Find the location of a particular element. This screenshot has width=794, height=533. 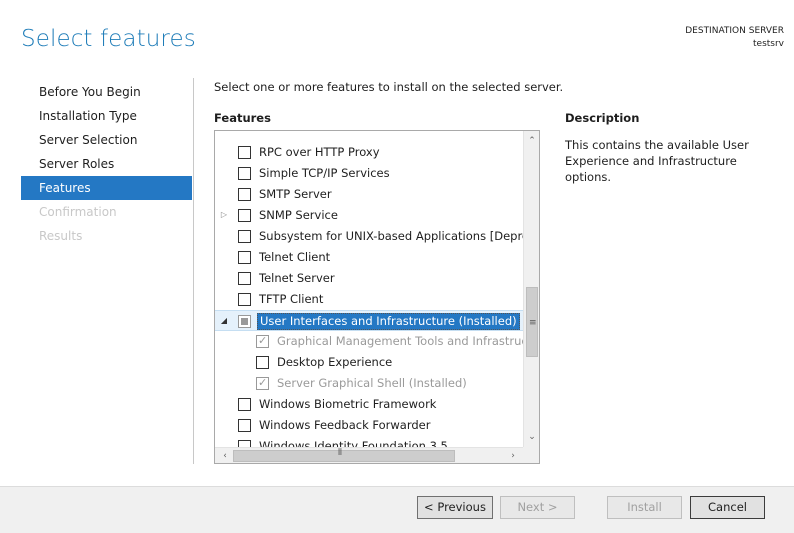

feature-label: Simple TCP/IP Services is located at coordinates (324, 173).